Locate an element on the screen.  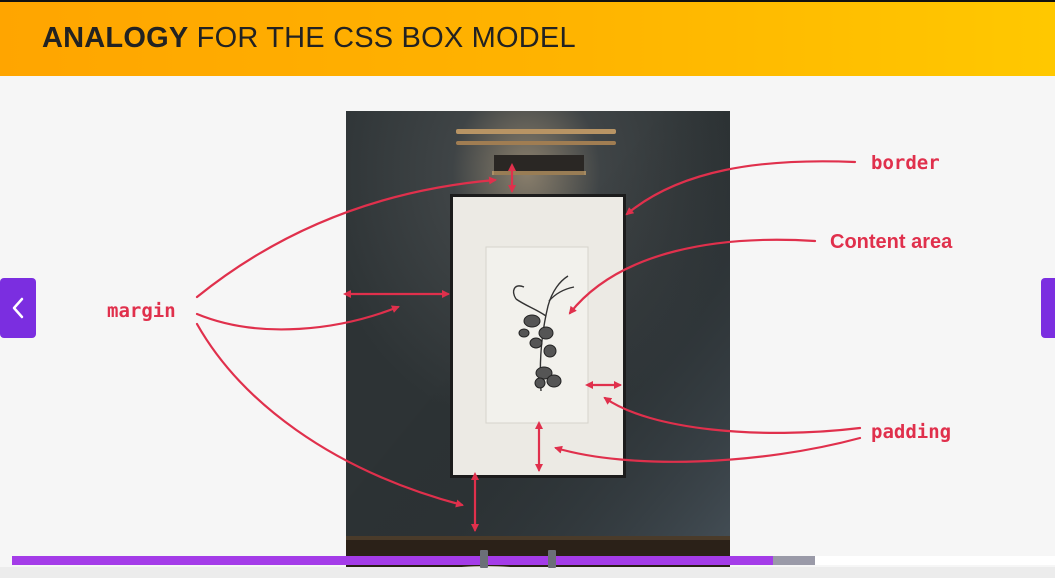
previous-slide-button is located at coordinates (18, 308).